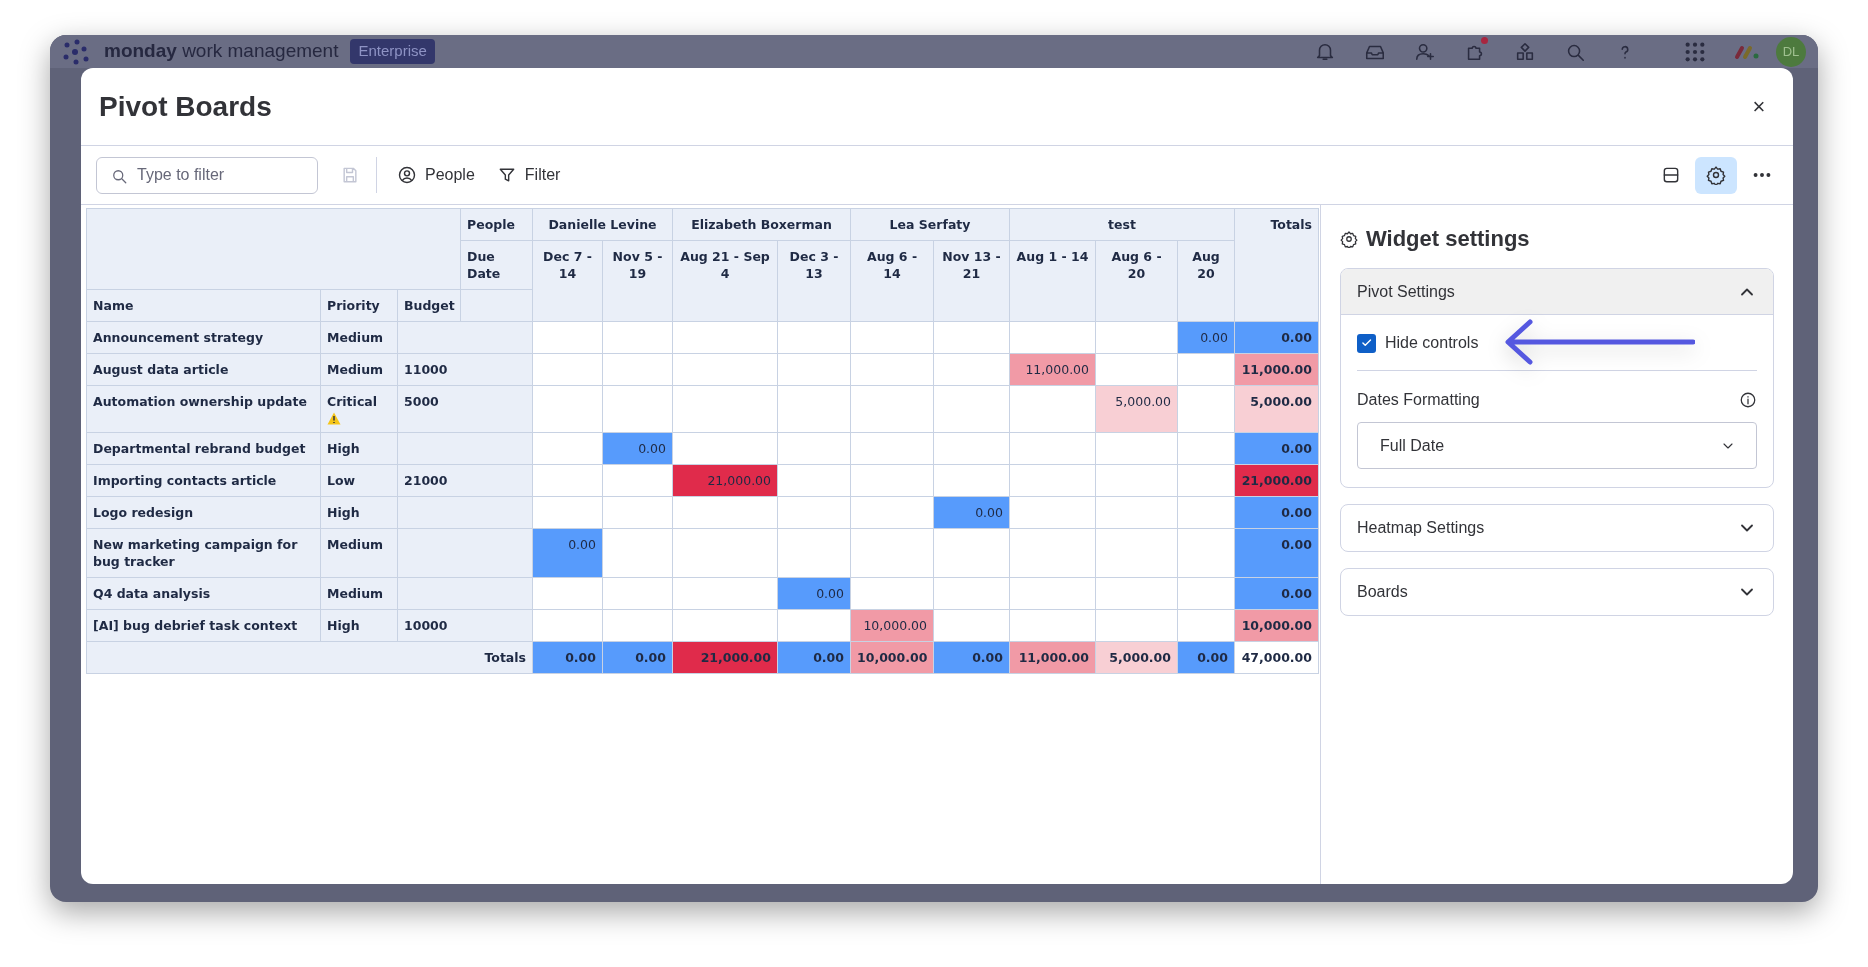 This screenshot has height=967, width=1868. What do you see at coordinates (1748, 400) in the screenshot?
I see `info-icon` at bounding box center [1748, 400].